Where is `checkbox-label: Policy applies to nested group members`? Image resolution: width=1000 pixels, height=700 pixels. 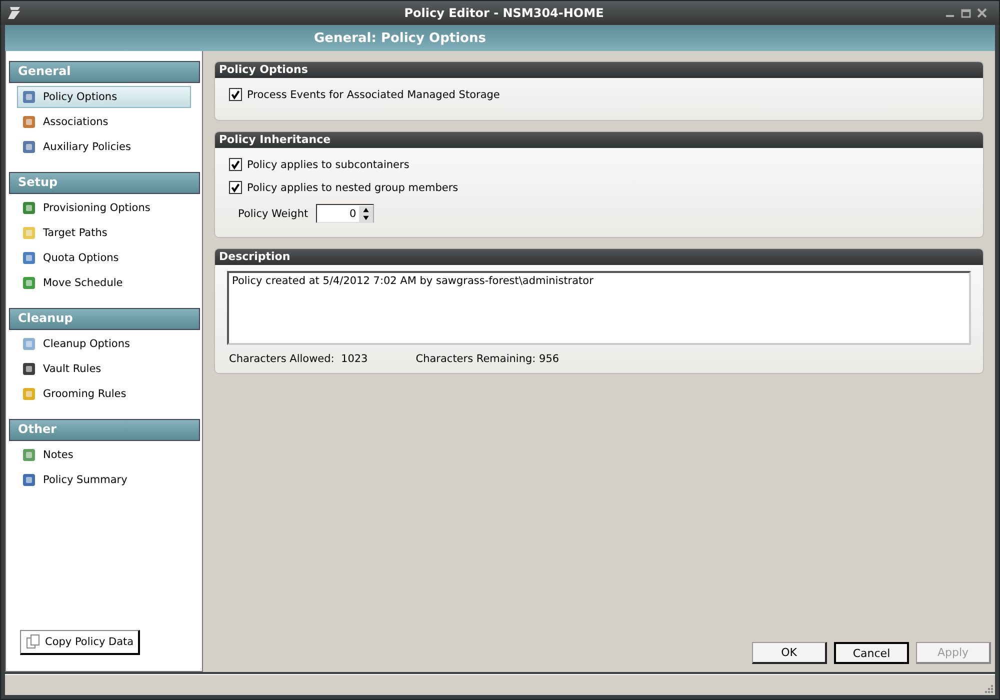
checkbox-label: Policy applies to nested group members is located at coordinates (352, 188).